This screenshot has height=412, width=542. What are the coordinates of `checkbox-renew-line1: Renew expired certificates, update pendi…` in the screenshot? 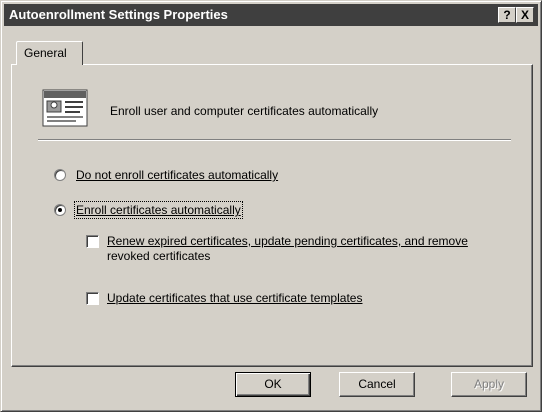 It's located at (287, 241).